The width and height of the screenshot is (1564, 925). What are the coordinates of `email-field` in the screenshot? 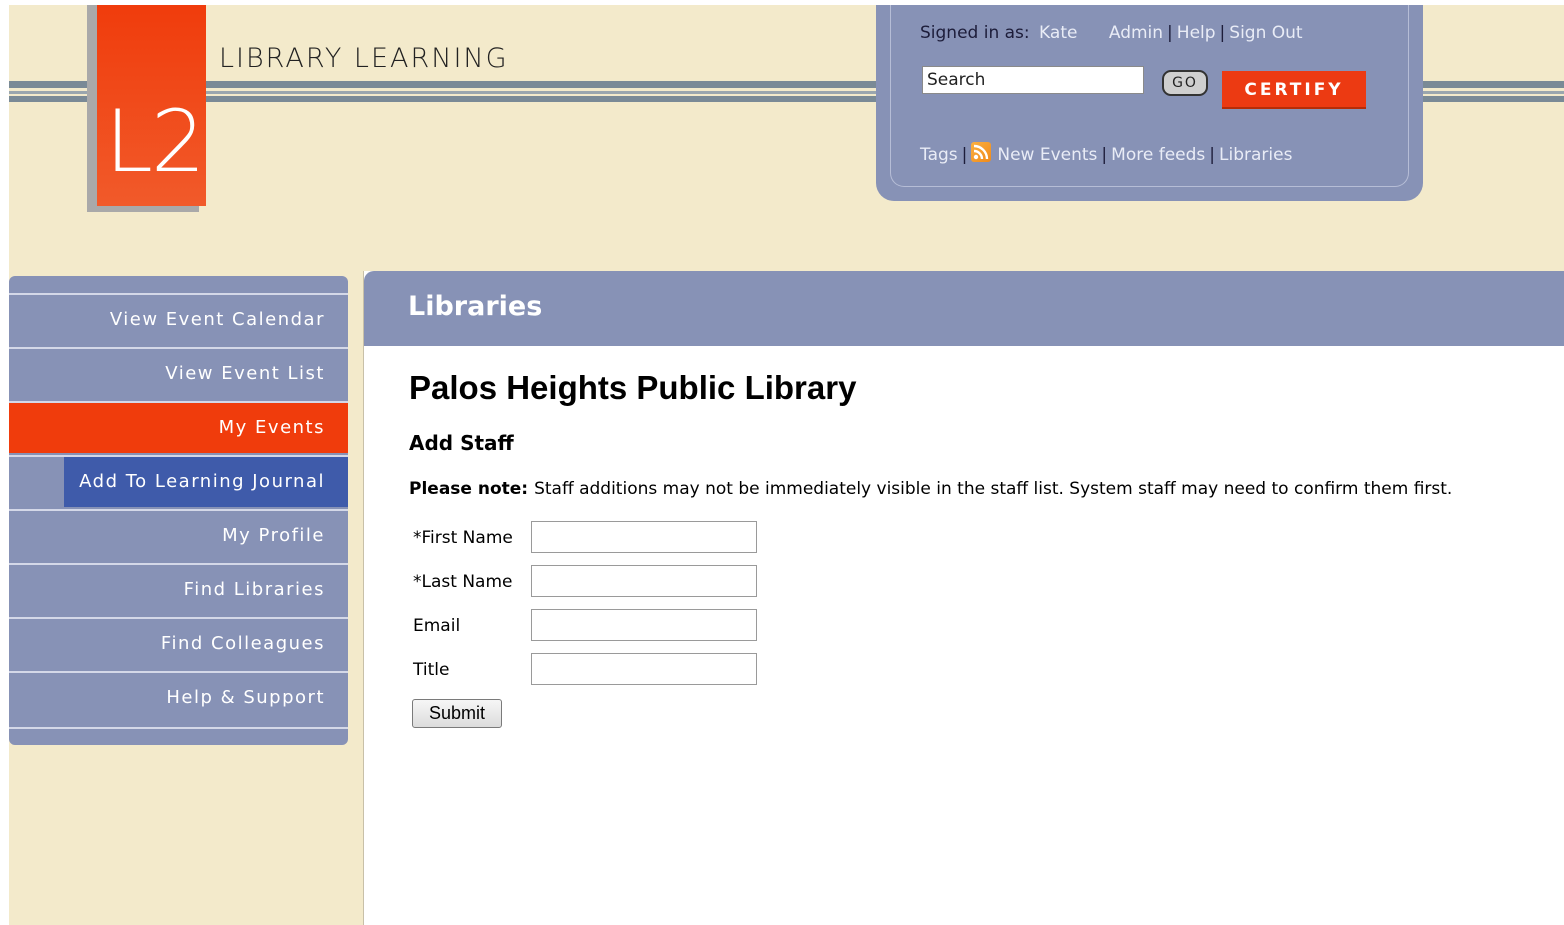 It's located at (644, 625).